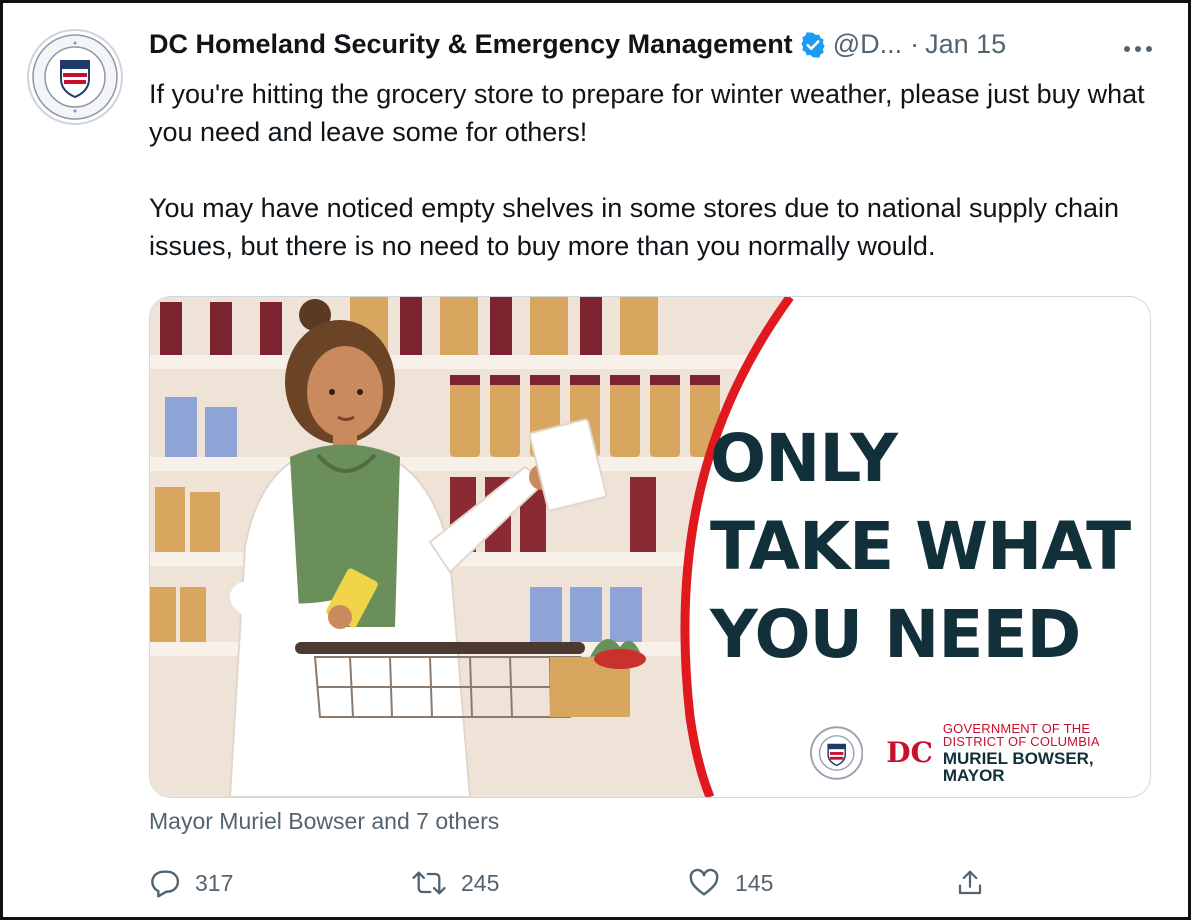 The height and width of the screenshot is (920, 1191). What do you see at coordinates (455, 883) in the screenshot?
I see `retweet-button: 245` at bounding box center [455, 883].